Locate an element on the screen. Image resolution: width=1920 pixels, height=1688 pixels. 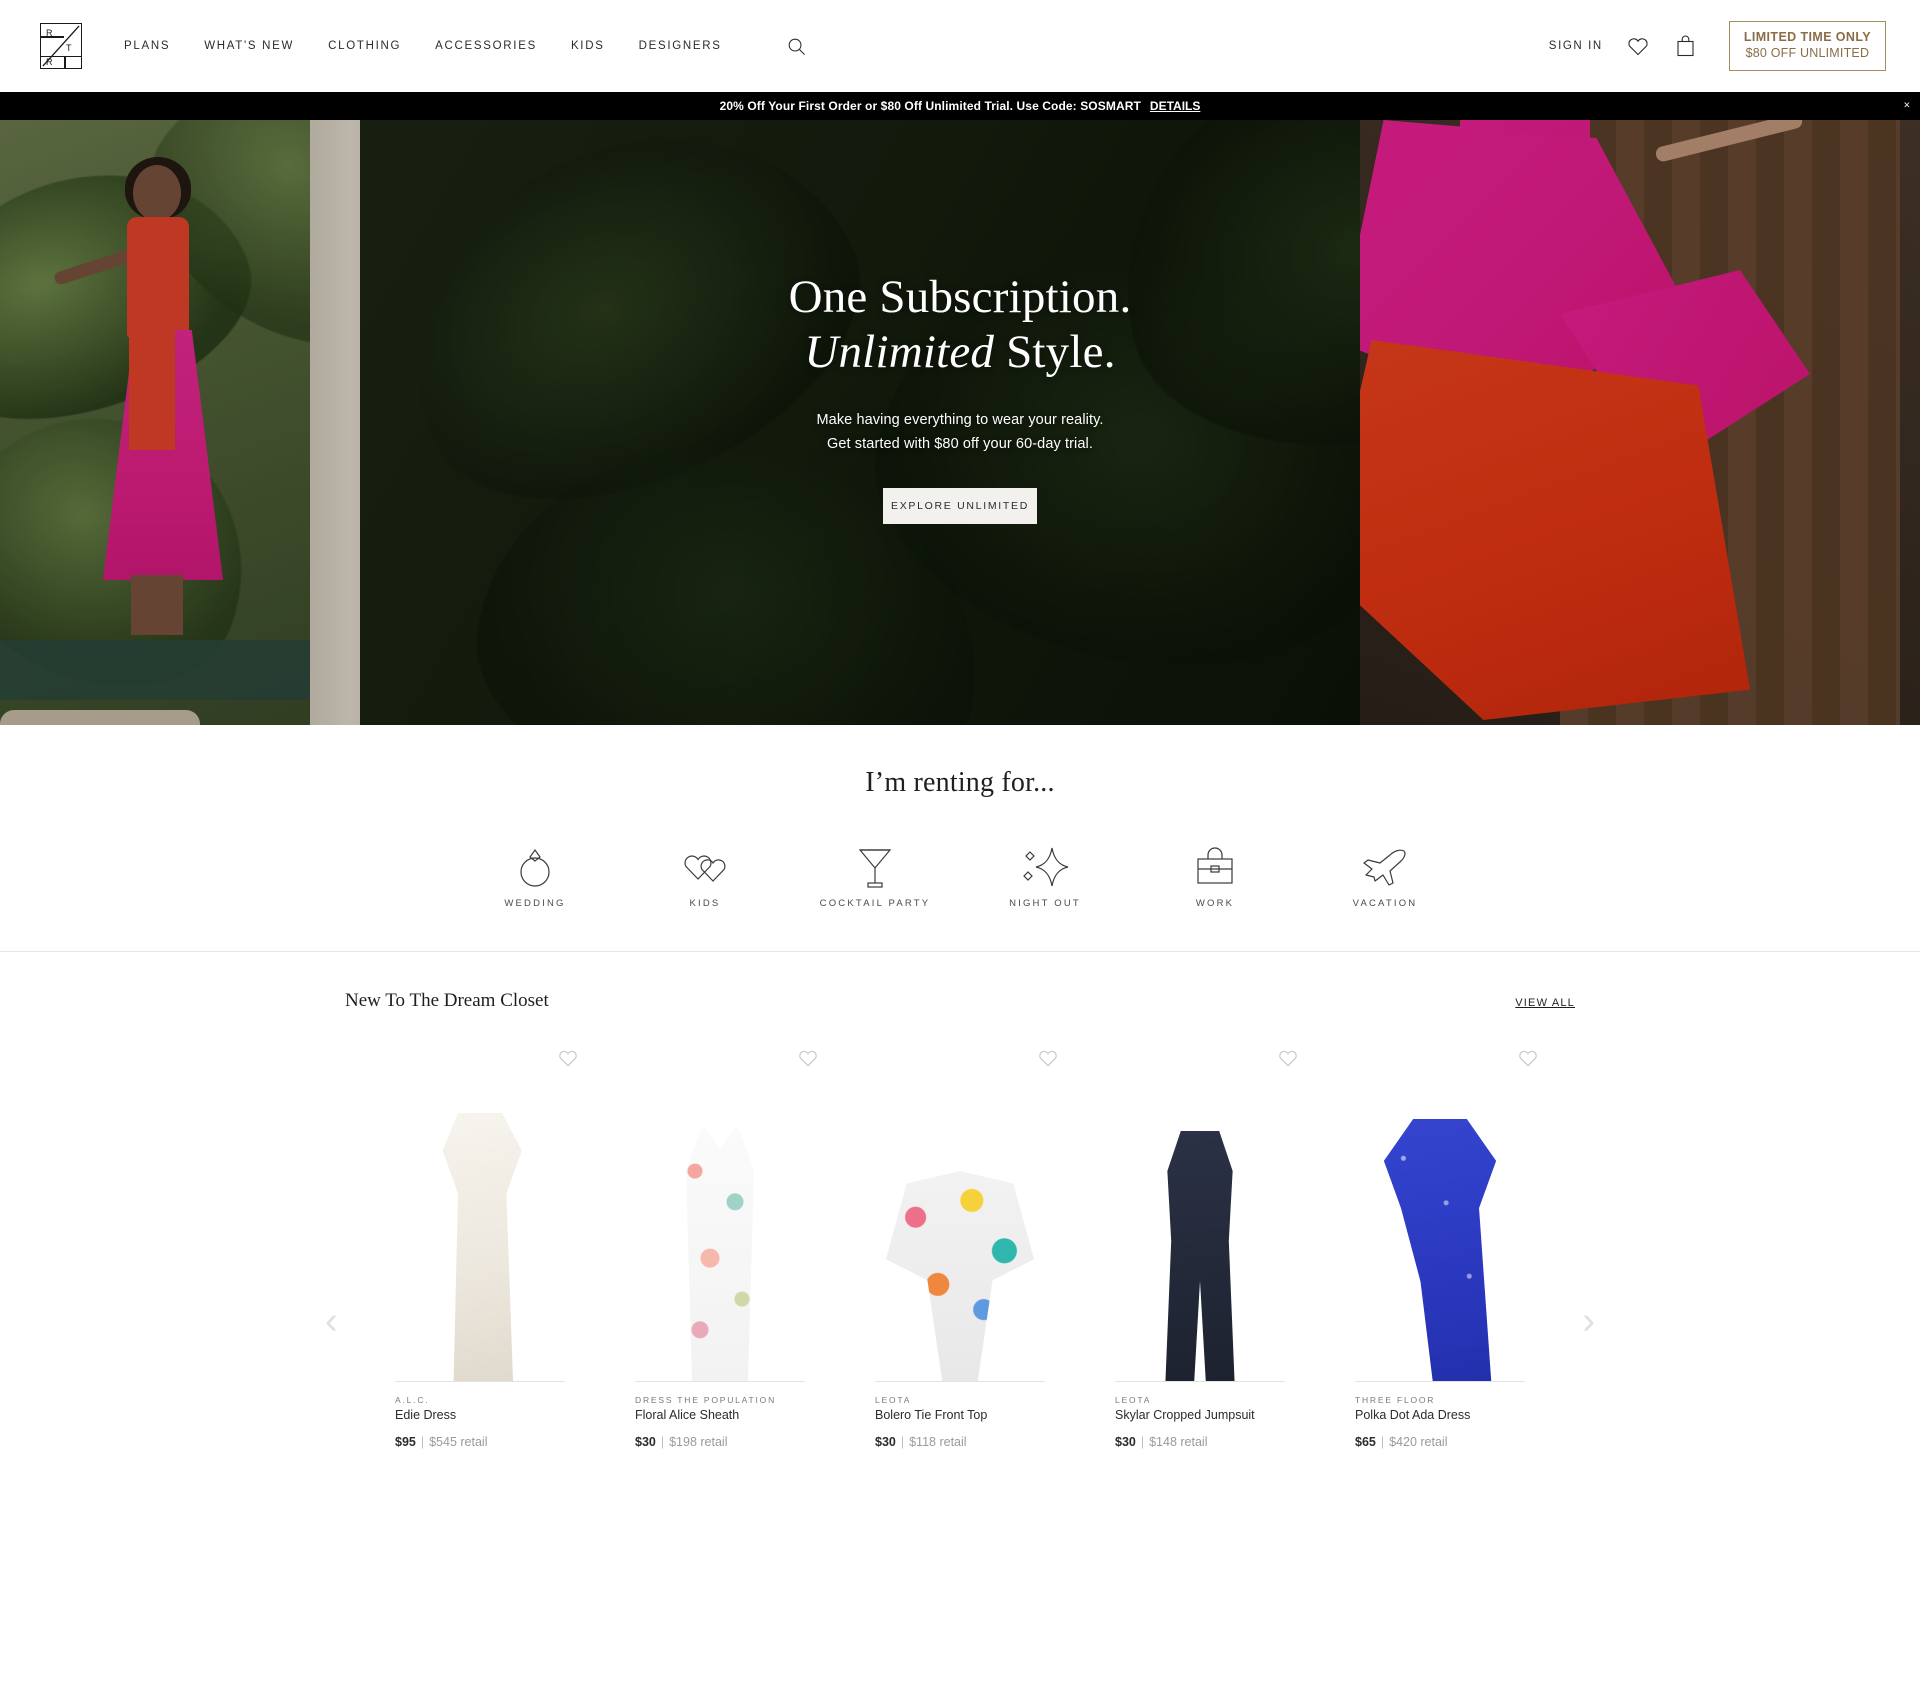
nav-item-designers: DESIGNERS is located at coordinates (680, 46).